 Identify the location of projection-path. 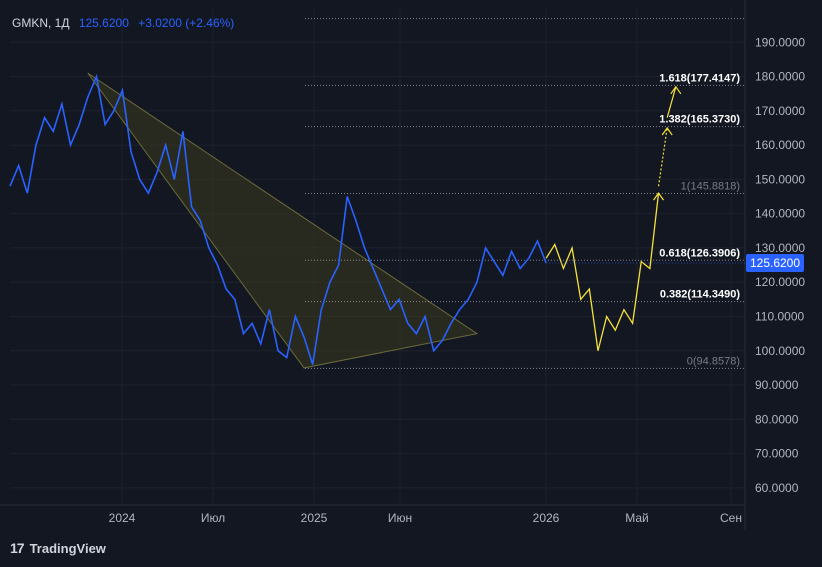
(602, 272).